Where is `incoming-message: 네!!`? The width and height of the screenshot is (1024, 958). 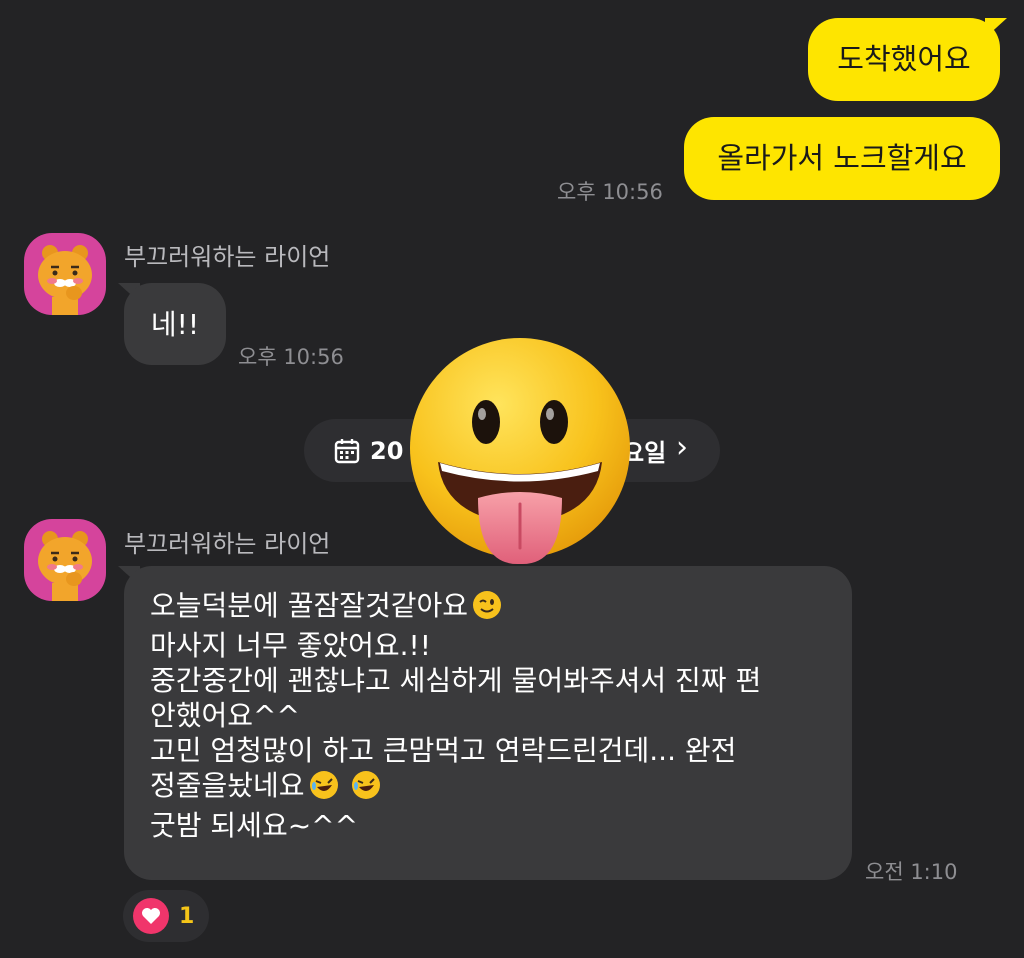
incoming-message: 네!! is located at coordinates (175, 324).